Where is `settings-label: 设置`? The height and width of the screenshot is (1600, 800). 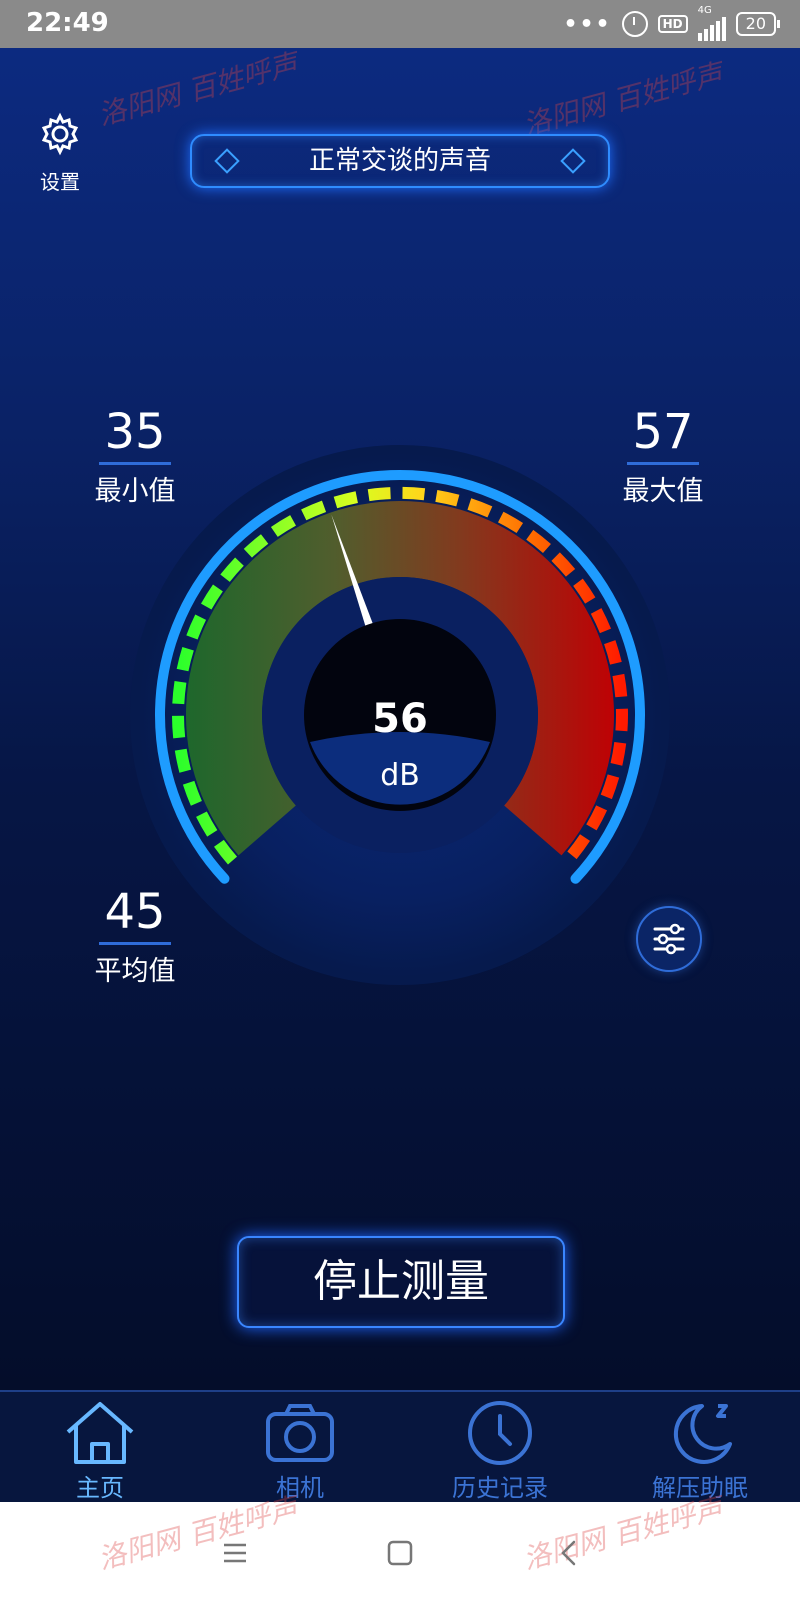
settings-label: 设置 is located at coordinates (60, 182).